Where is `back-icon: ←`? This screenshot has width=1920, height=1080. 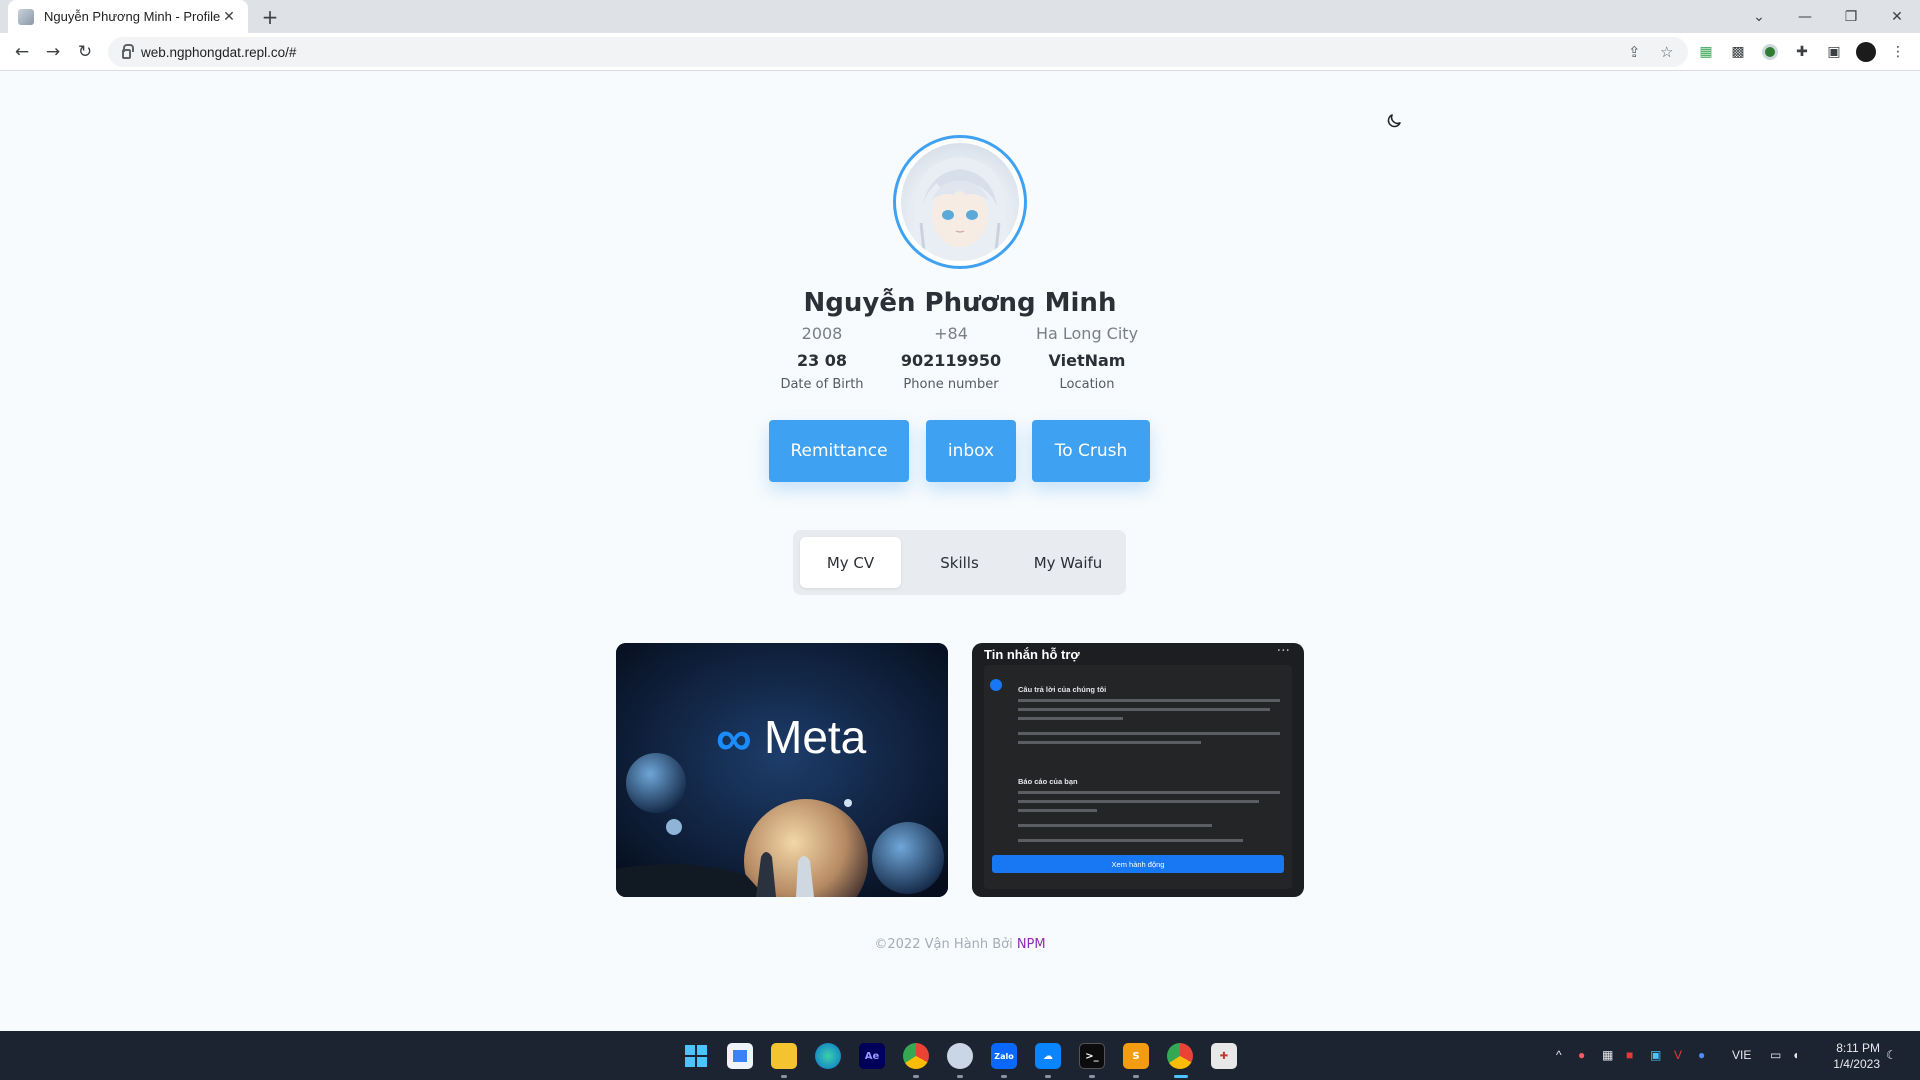 back-icon: ← is located at coordinates (22, 52).